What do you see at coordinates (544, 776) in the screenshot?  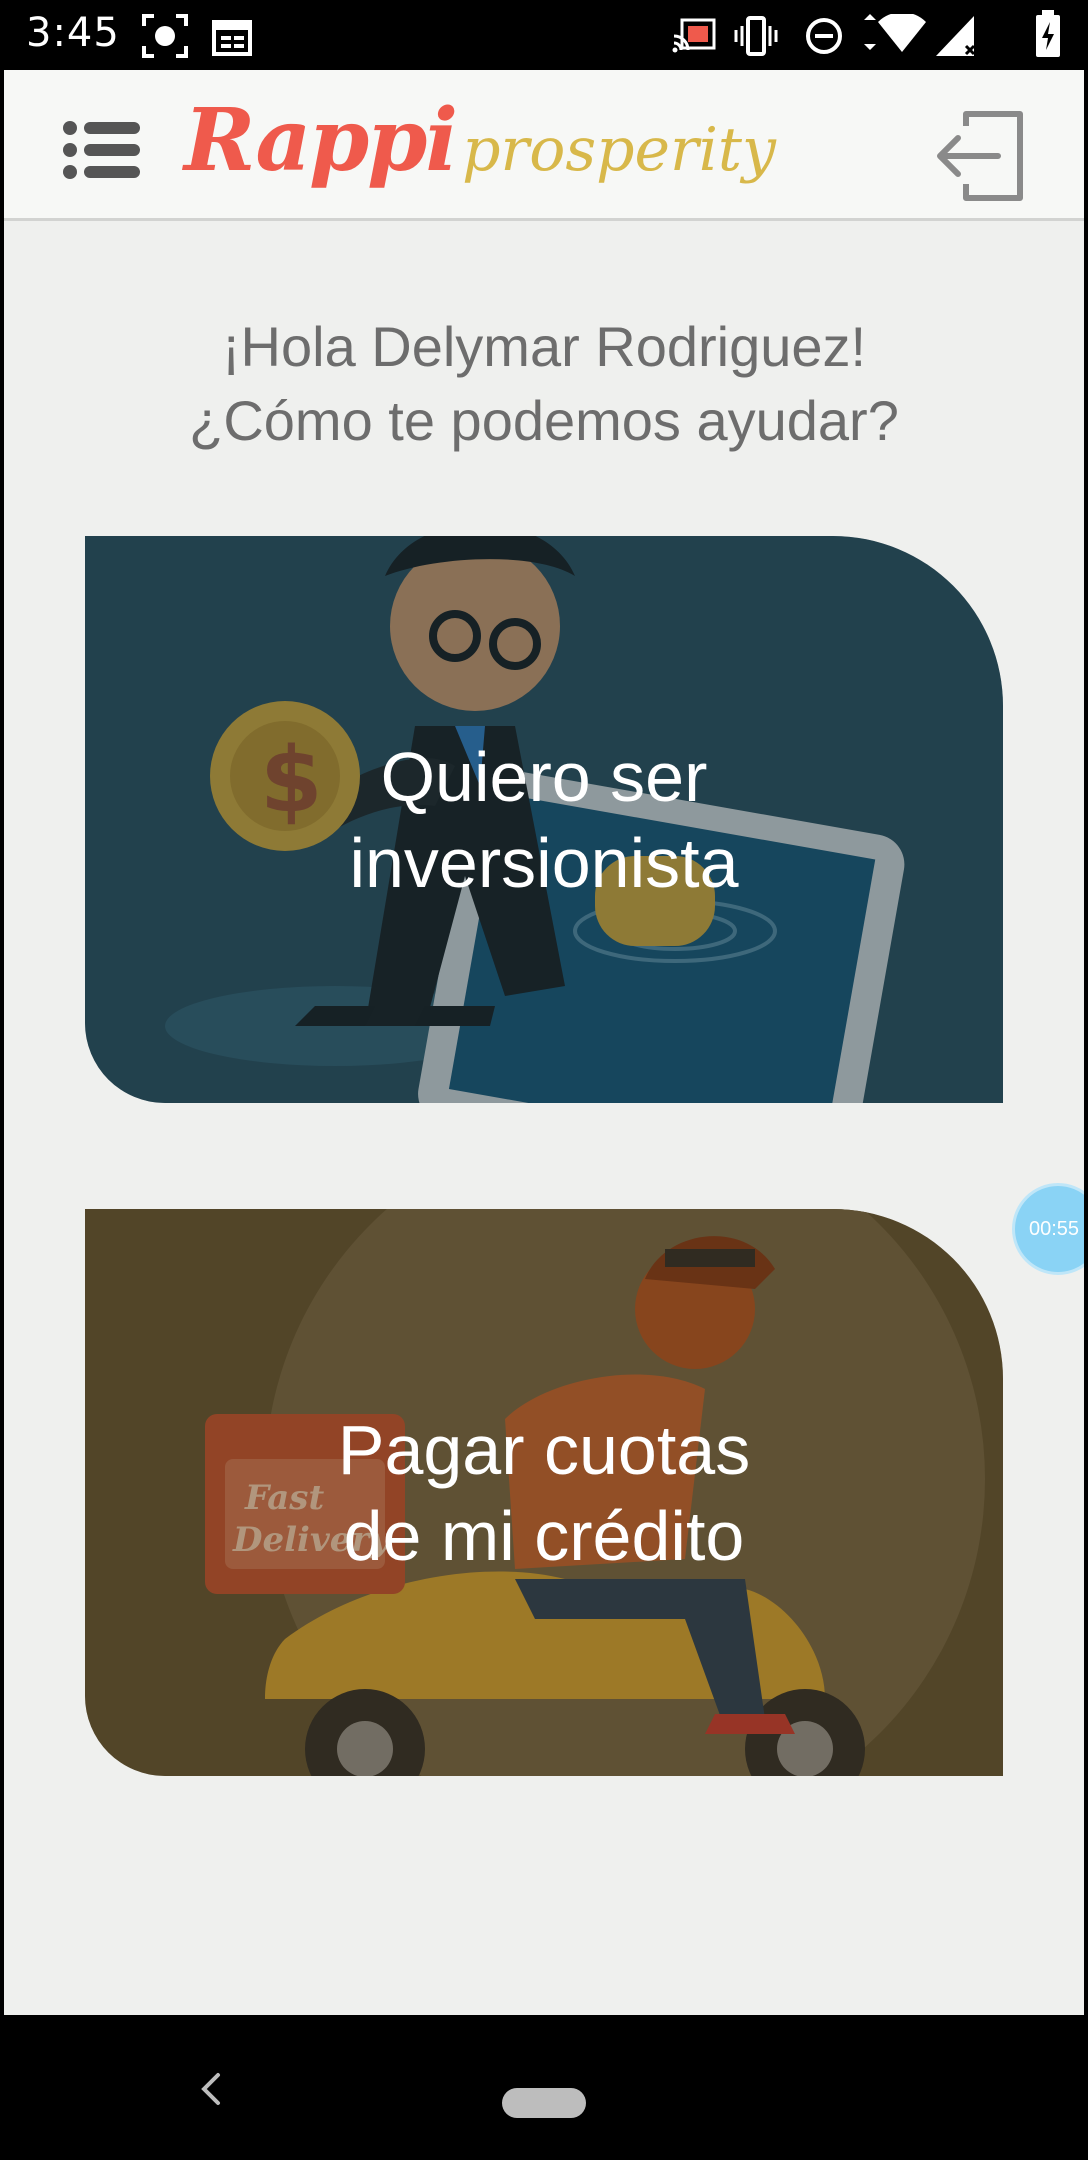 I see `investor-card-line-1: Quiero ser` at bounding box center [544, 776].